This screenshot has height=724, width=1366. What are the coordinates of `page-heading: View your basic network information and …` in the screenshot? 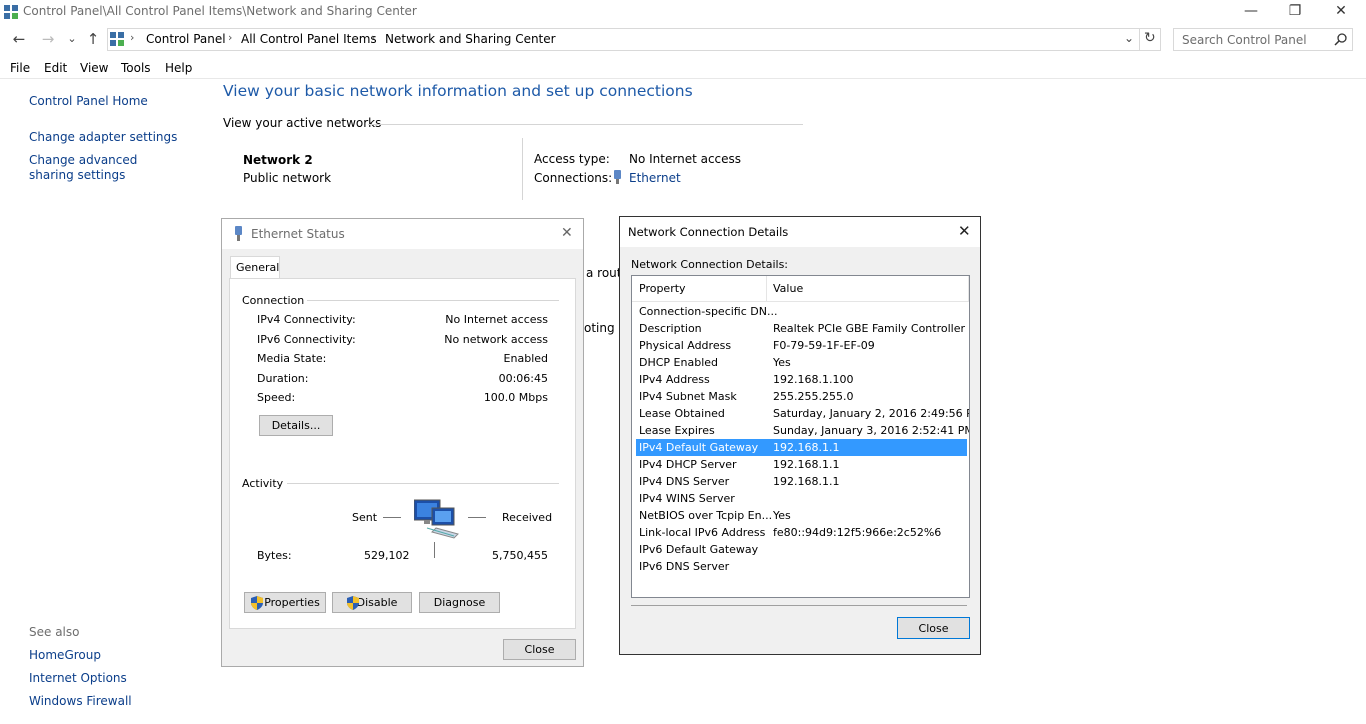 It's located at (458, 91).